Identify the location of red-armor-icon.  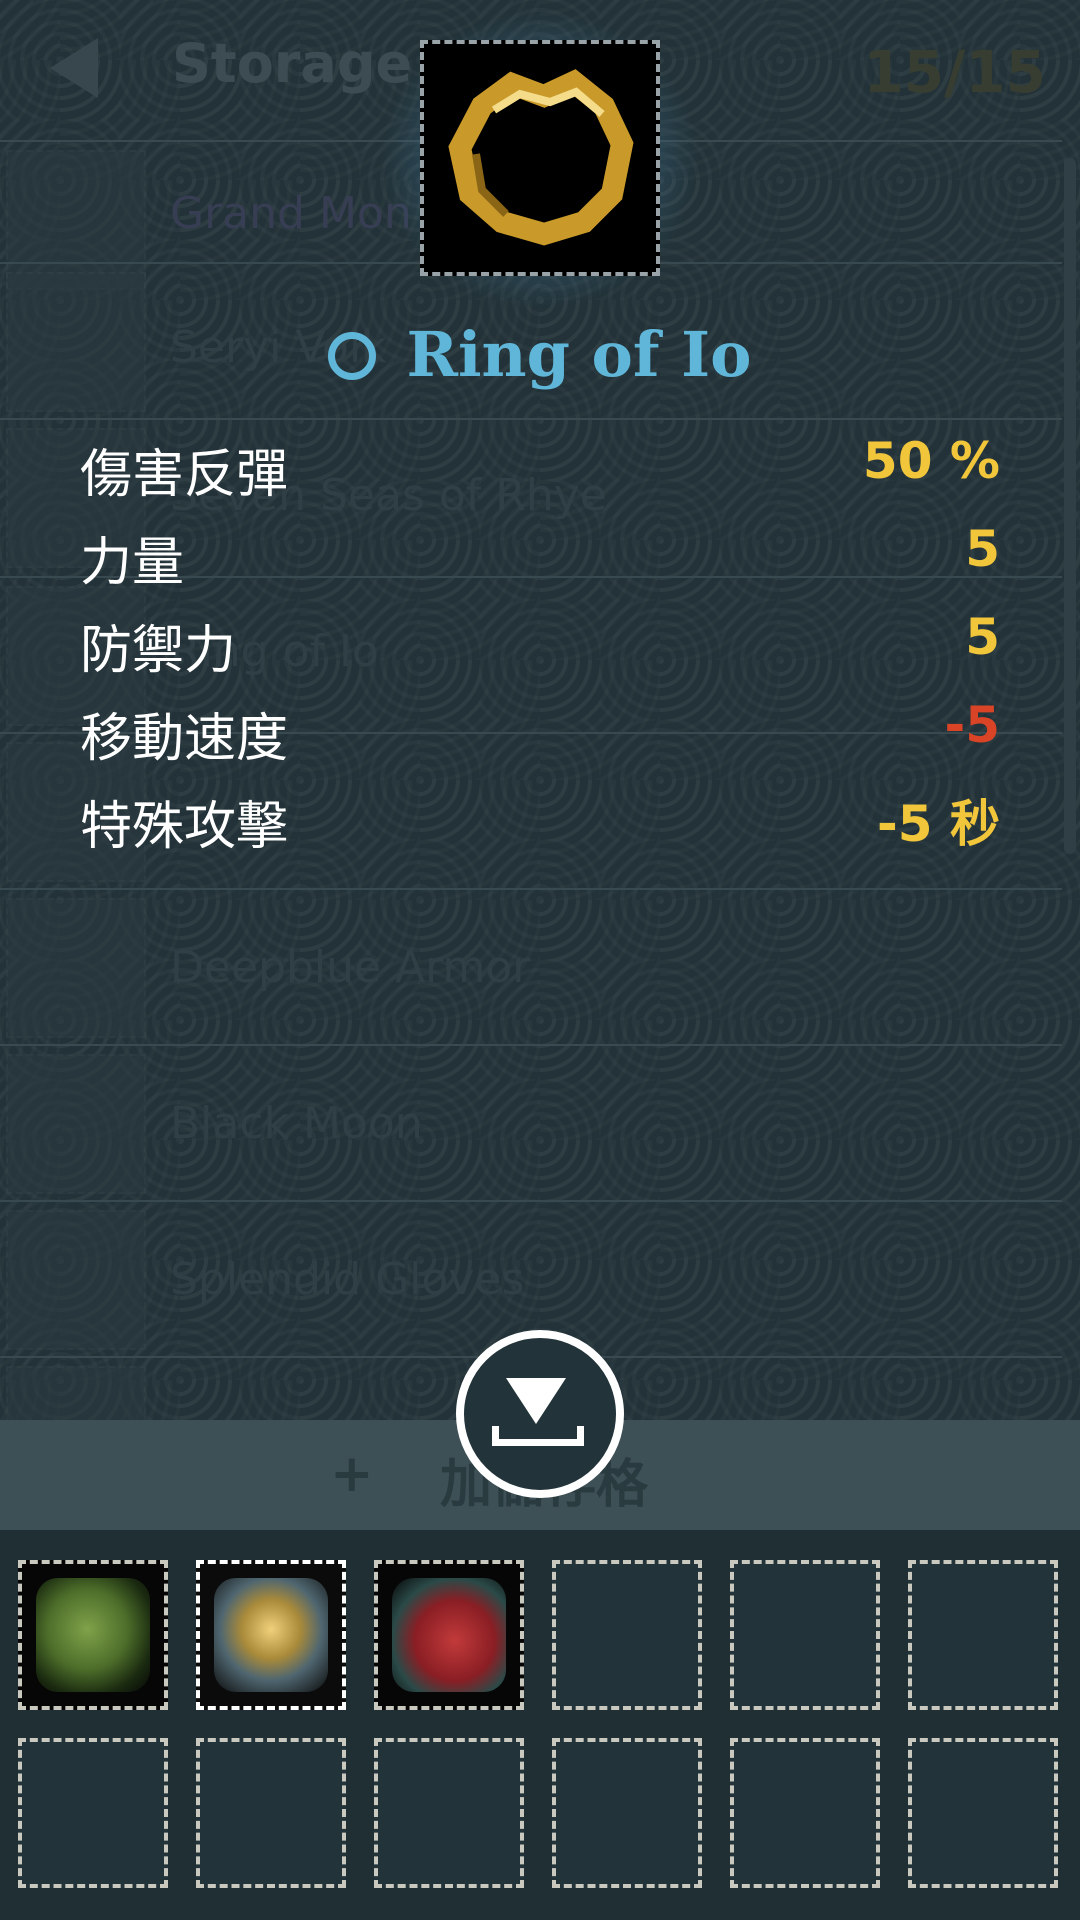
(449, 1635).